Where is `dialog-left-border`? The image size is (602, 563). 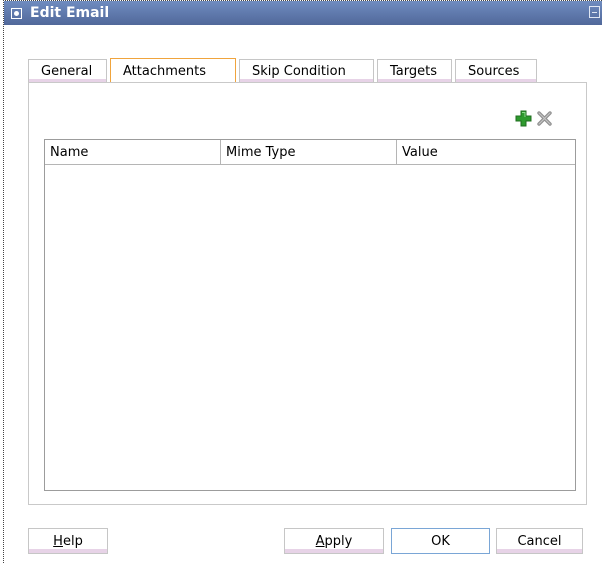
dialog-left-border is located at coordinates (3, 281).